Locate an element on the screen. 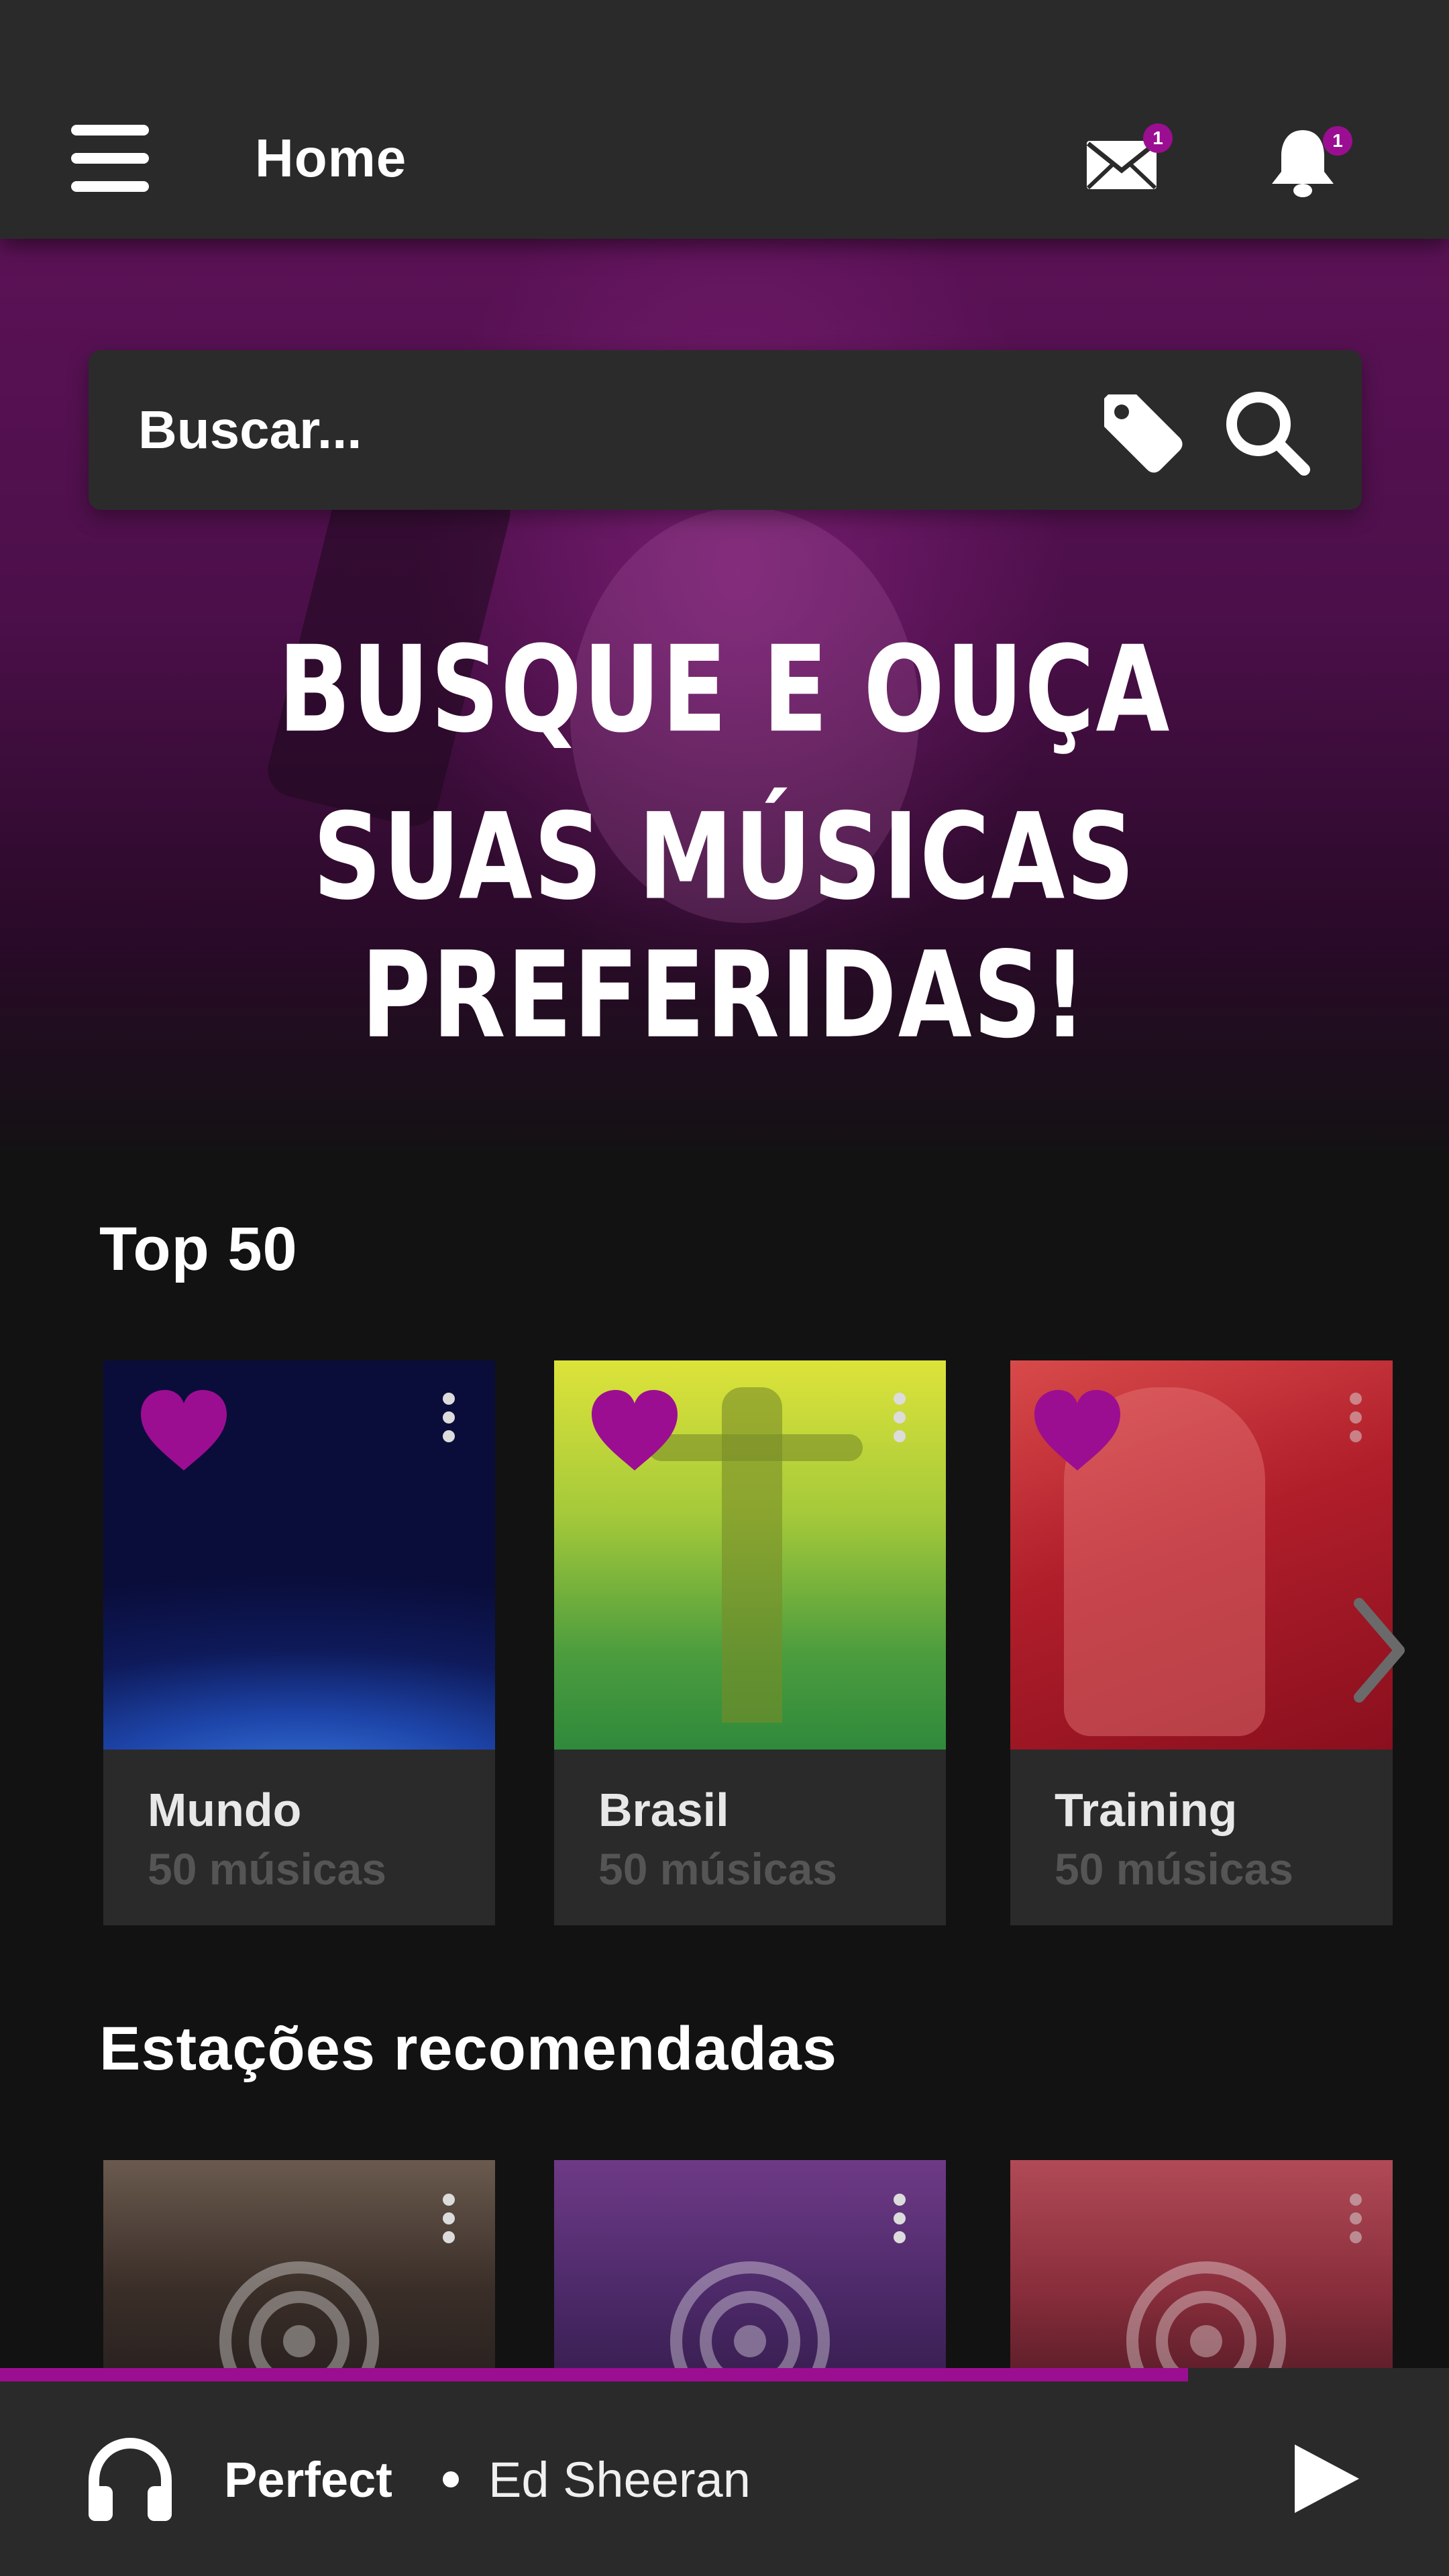 The image size is (1449, 2576). page-title: Home is located at coordinates (331, 158).